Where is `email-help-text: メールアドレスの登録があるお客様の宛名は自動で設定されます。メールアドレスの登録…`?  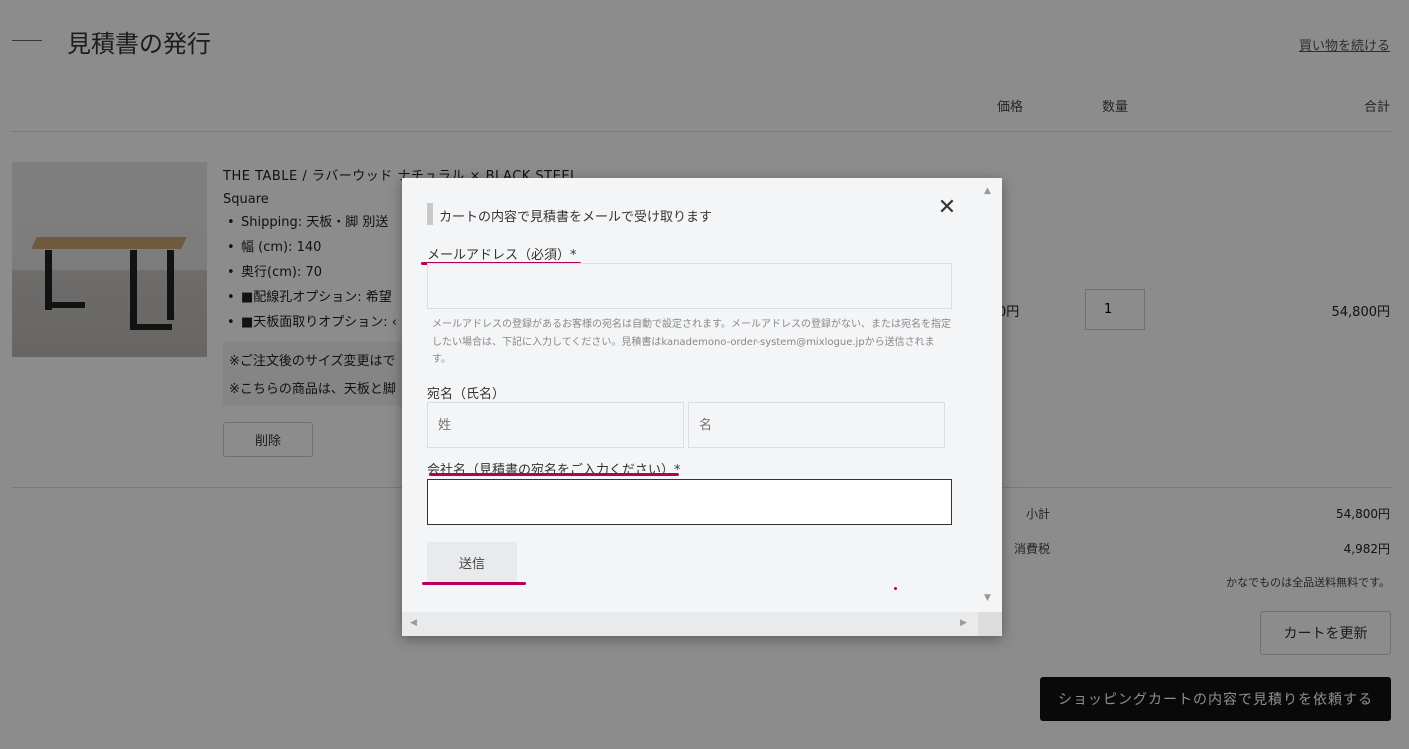 email-help-text: メールアドレスの登録があるお客様の宛名は自動で設定されます。メールアドレスの登録… is located at coordinates (691, 342).